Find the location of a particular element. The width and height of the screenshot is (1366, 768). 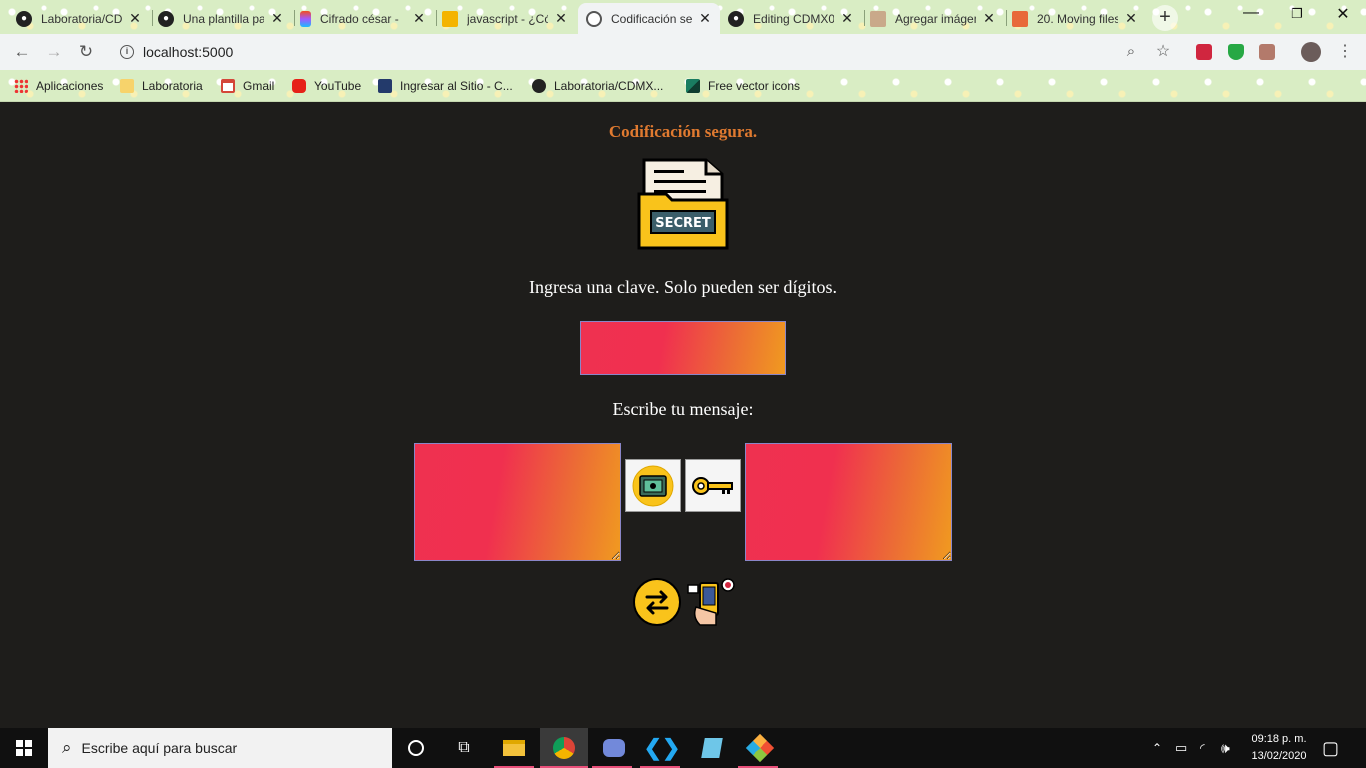

task-view-icon: ⧉ is located at coordinates (464, 747).